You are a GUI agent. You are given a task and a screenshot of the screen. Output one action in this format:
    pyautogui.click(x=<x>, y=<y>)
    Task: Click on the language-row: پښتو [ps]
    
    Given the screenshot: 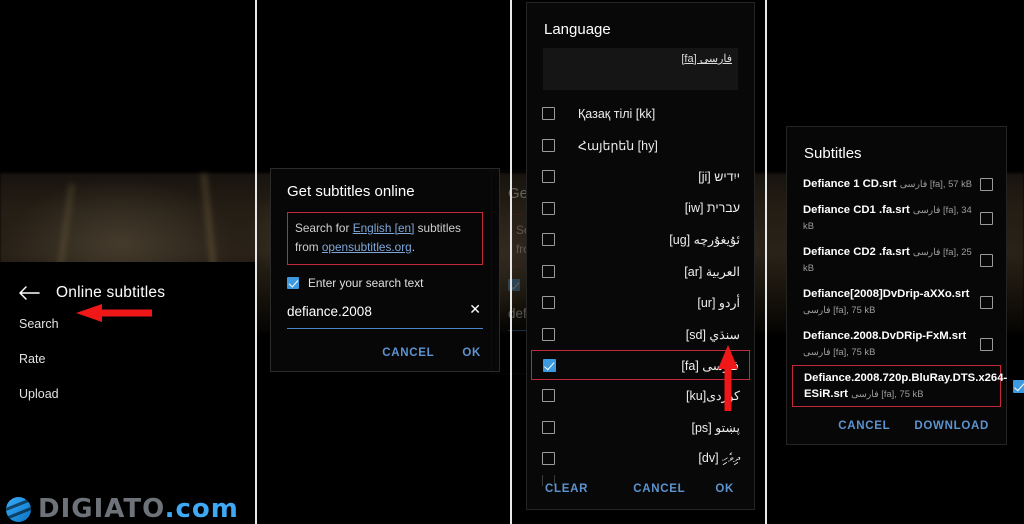 What is the action you would take?
    pyautogui.click(x=640, y=428)
    